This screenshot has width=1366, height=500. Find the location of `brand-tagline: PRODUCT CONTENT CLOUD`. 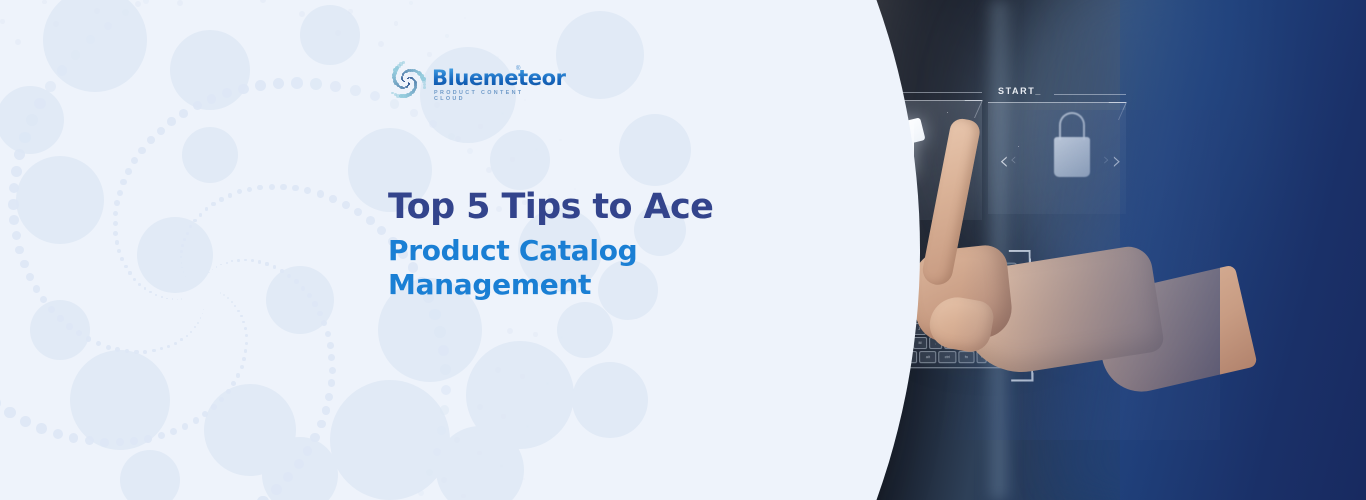

brand-tagline: PRODUCT CONTENT CLOUD is located at coordinates (479, 96).